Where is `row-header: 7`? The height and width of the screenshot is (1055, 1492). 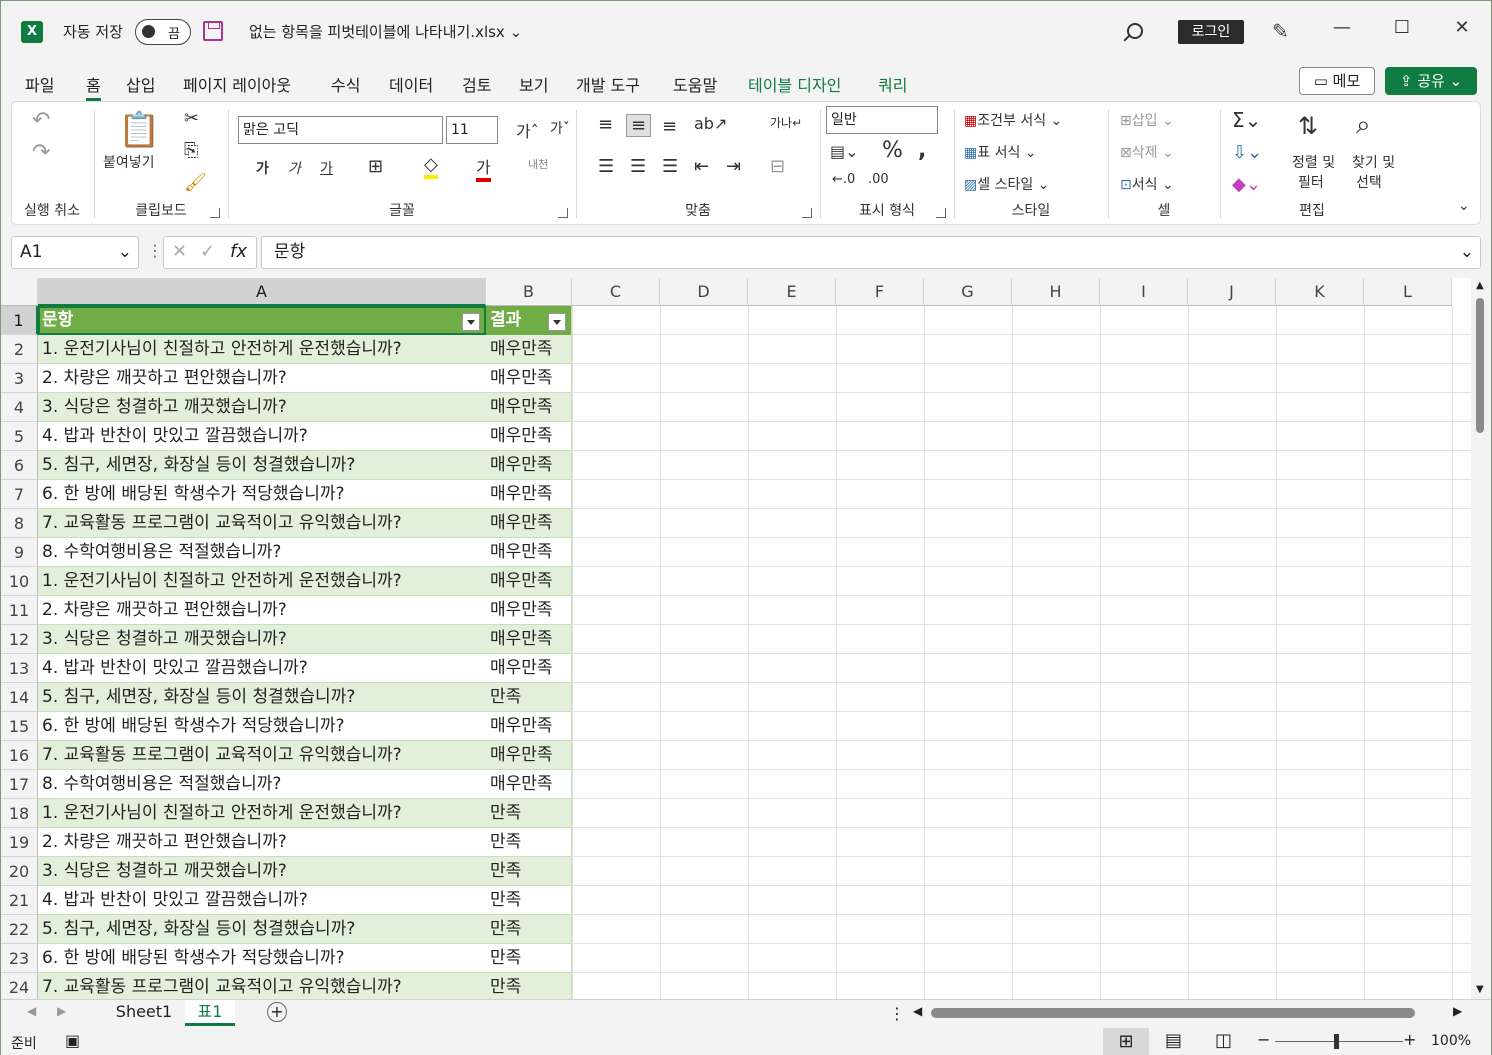
row-header: 7 is located at coordinates (19, 494).